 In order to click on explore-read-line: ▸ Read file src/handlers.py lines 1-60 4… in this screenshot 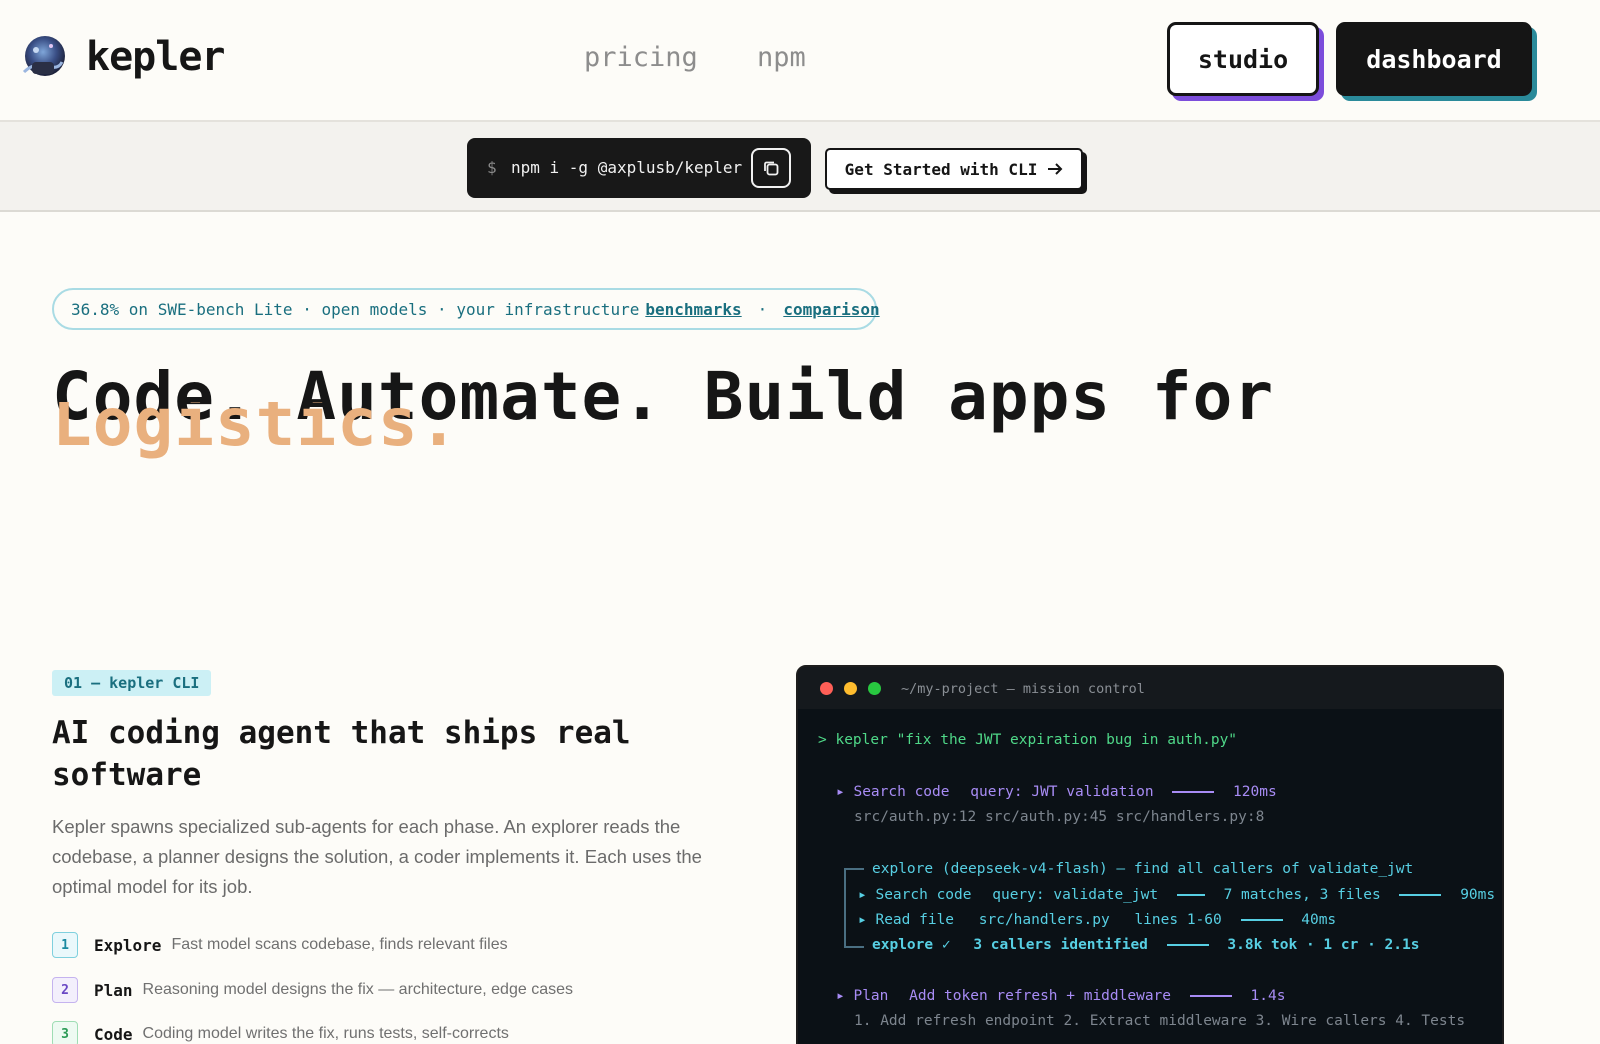, I will do `click(1097, 920)`.